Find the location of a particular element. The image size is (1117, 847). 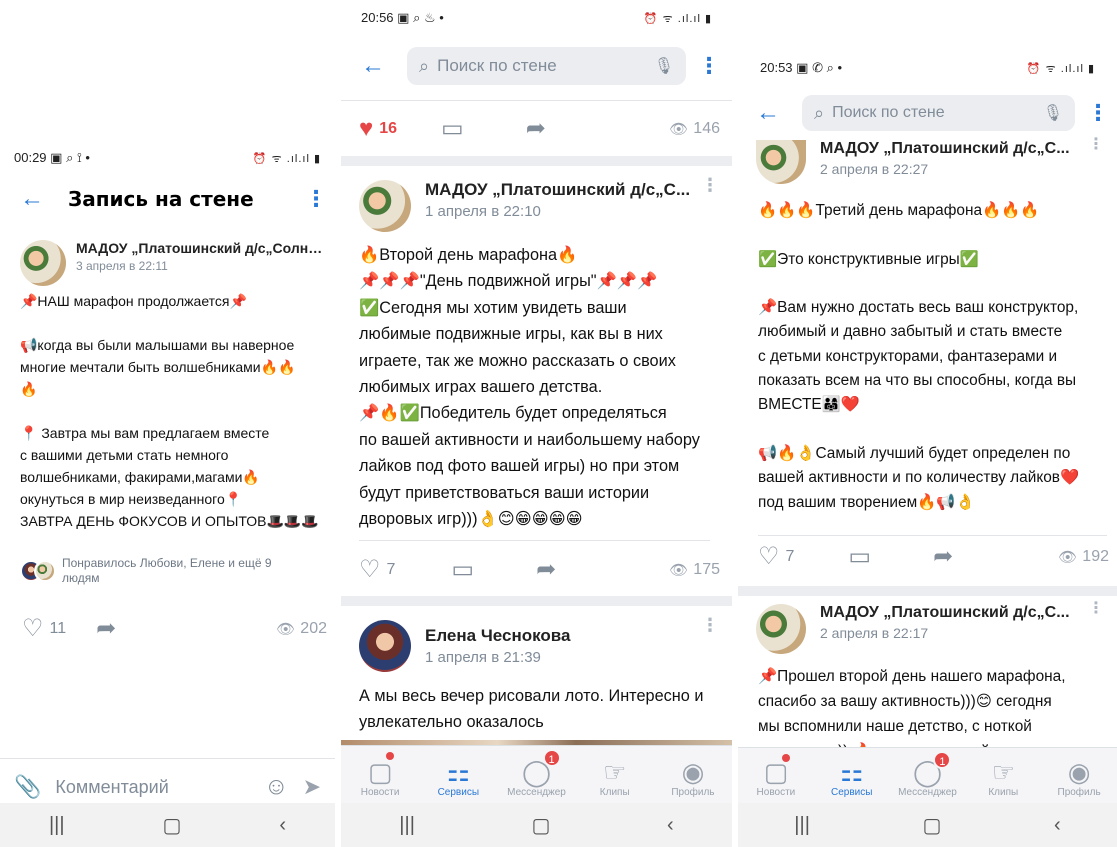

clips-icon: ☞ is located at coordinates (615, 772).